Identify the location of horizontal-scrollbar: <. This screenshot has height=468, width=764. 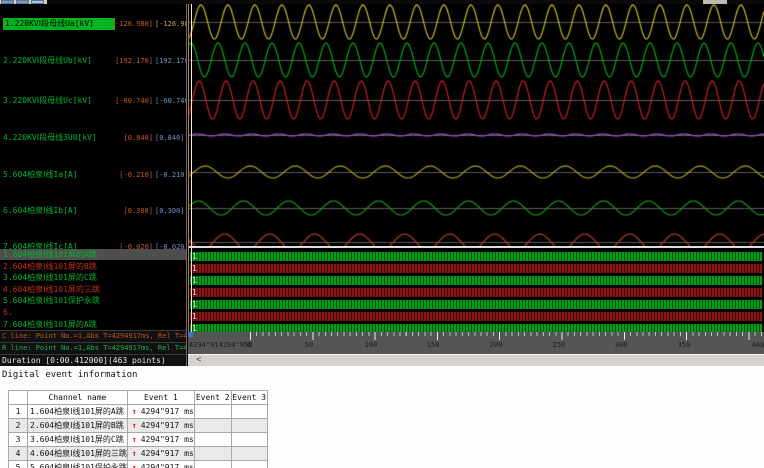
(476, 360).